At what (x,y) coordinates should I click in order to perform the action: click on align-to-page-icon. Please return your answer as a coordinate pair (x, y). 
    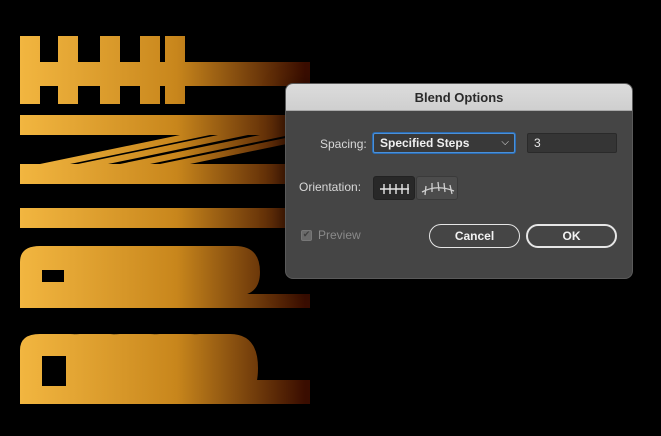
    Looking at the image, I should click on (394, 189).